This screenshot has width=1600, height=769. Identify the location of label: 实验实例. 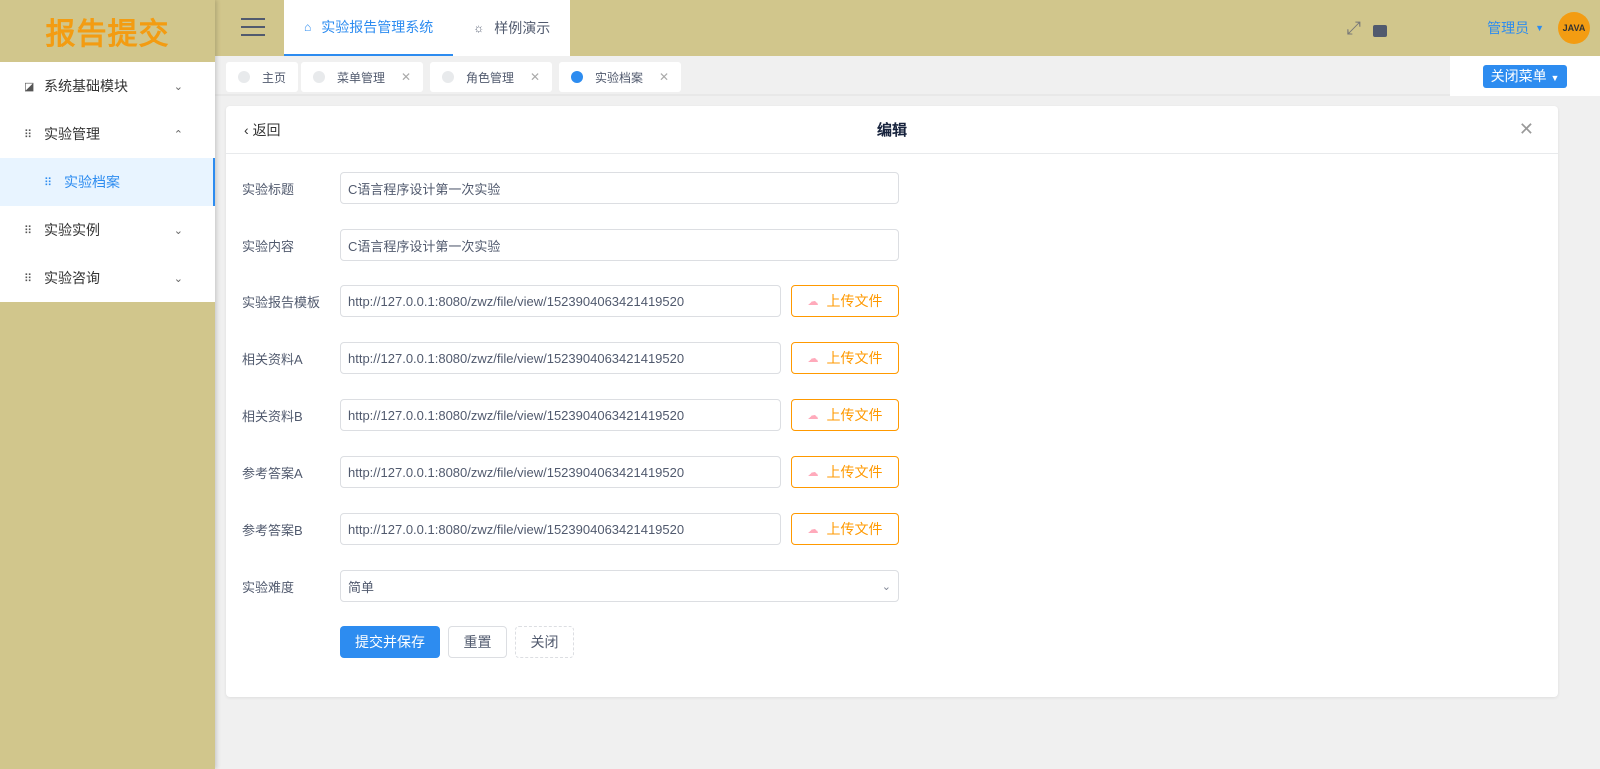
(72, 230).